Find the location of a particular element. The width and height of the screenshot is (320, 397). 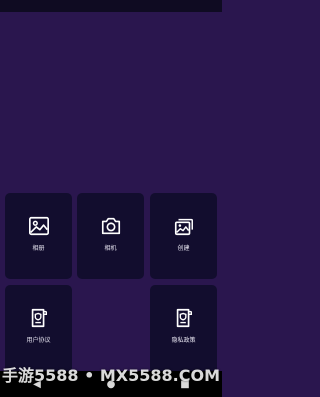

user-agreement-label: 用户协议 is located at coordinates (38, 340).